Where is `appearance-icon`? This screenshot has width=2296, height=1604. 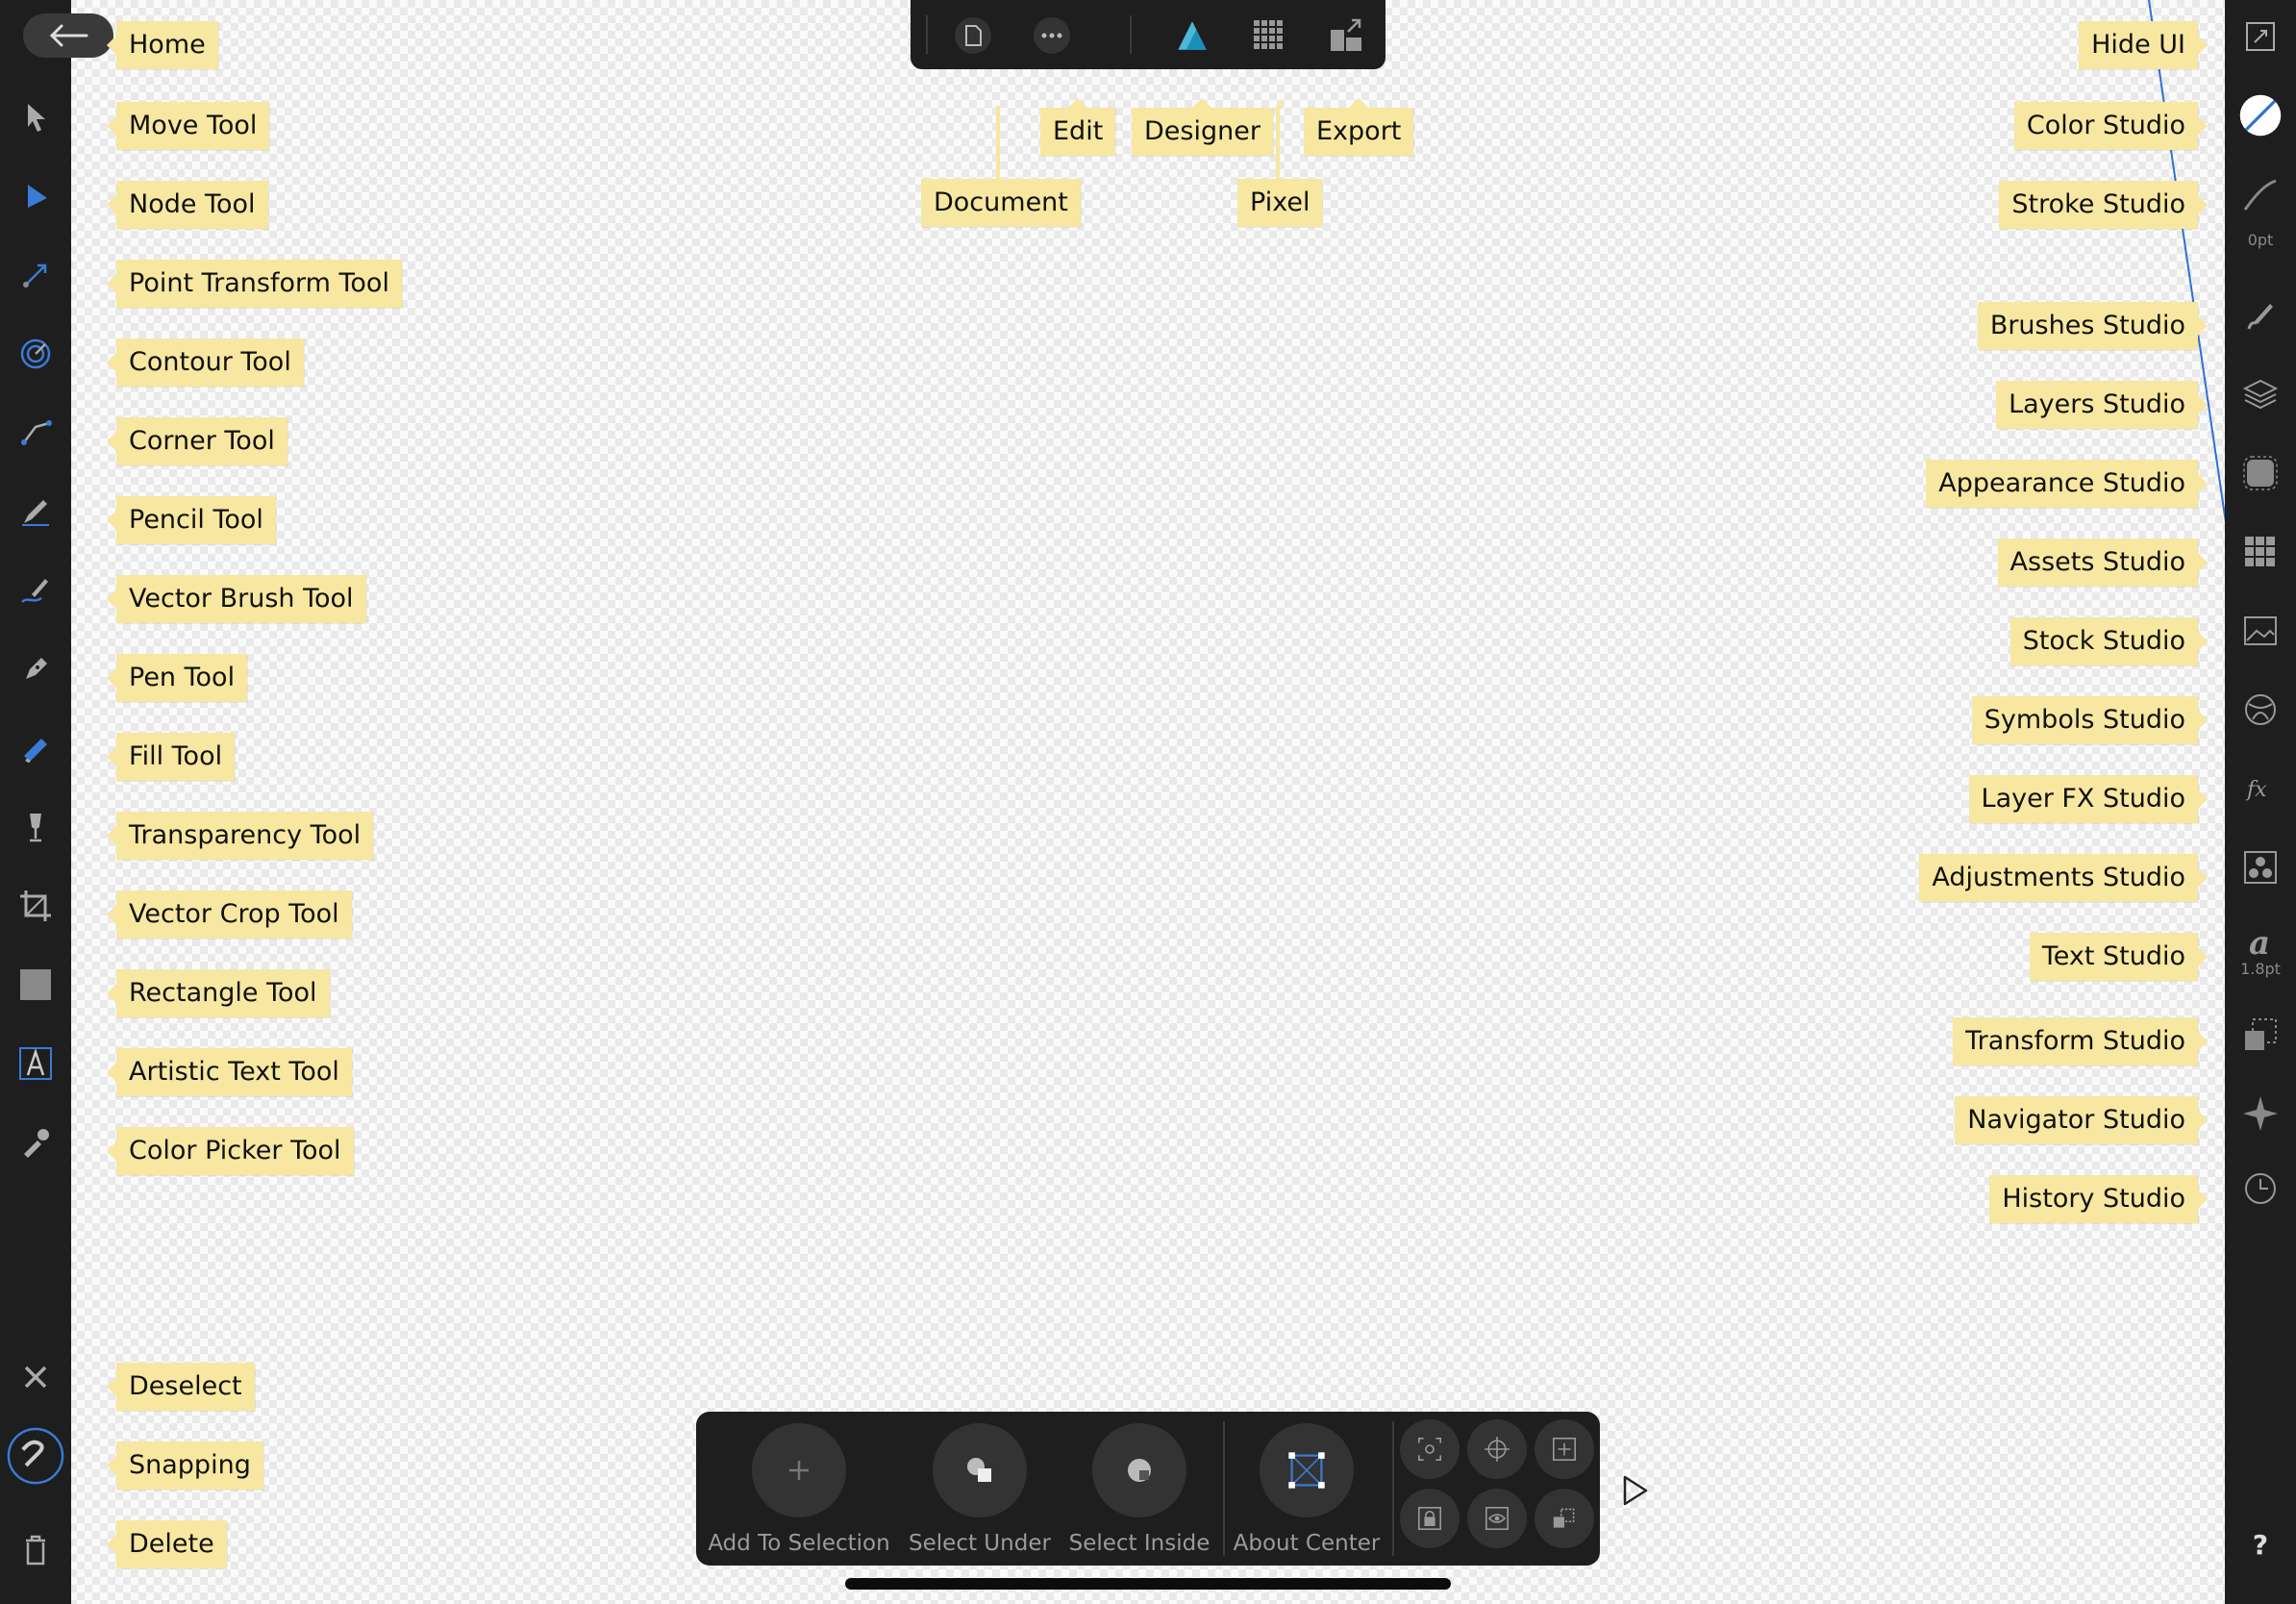
appearance-icon is located at coordinates (2260, 473).